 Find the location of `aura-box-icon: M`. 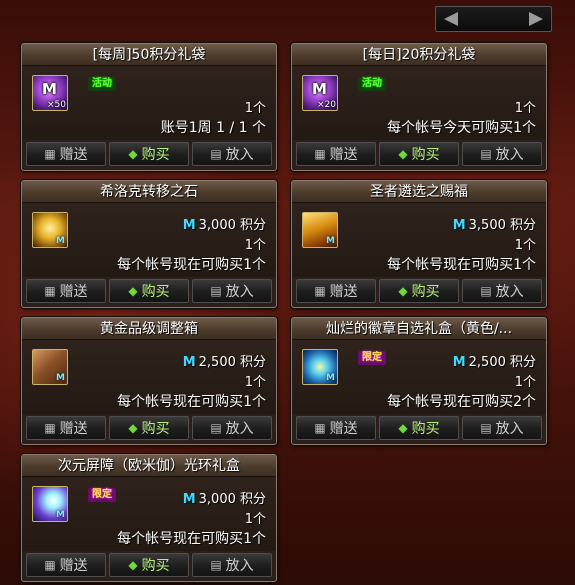

aura-box-icon: M is located at coordinates (50, 504).